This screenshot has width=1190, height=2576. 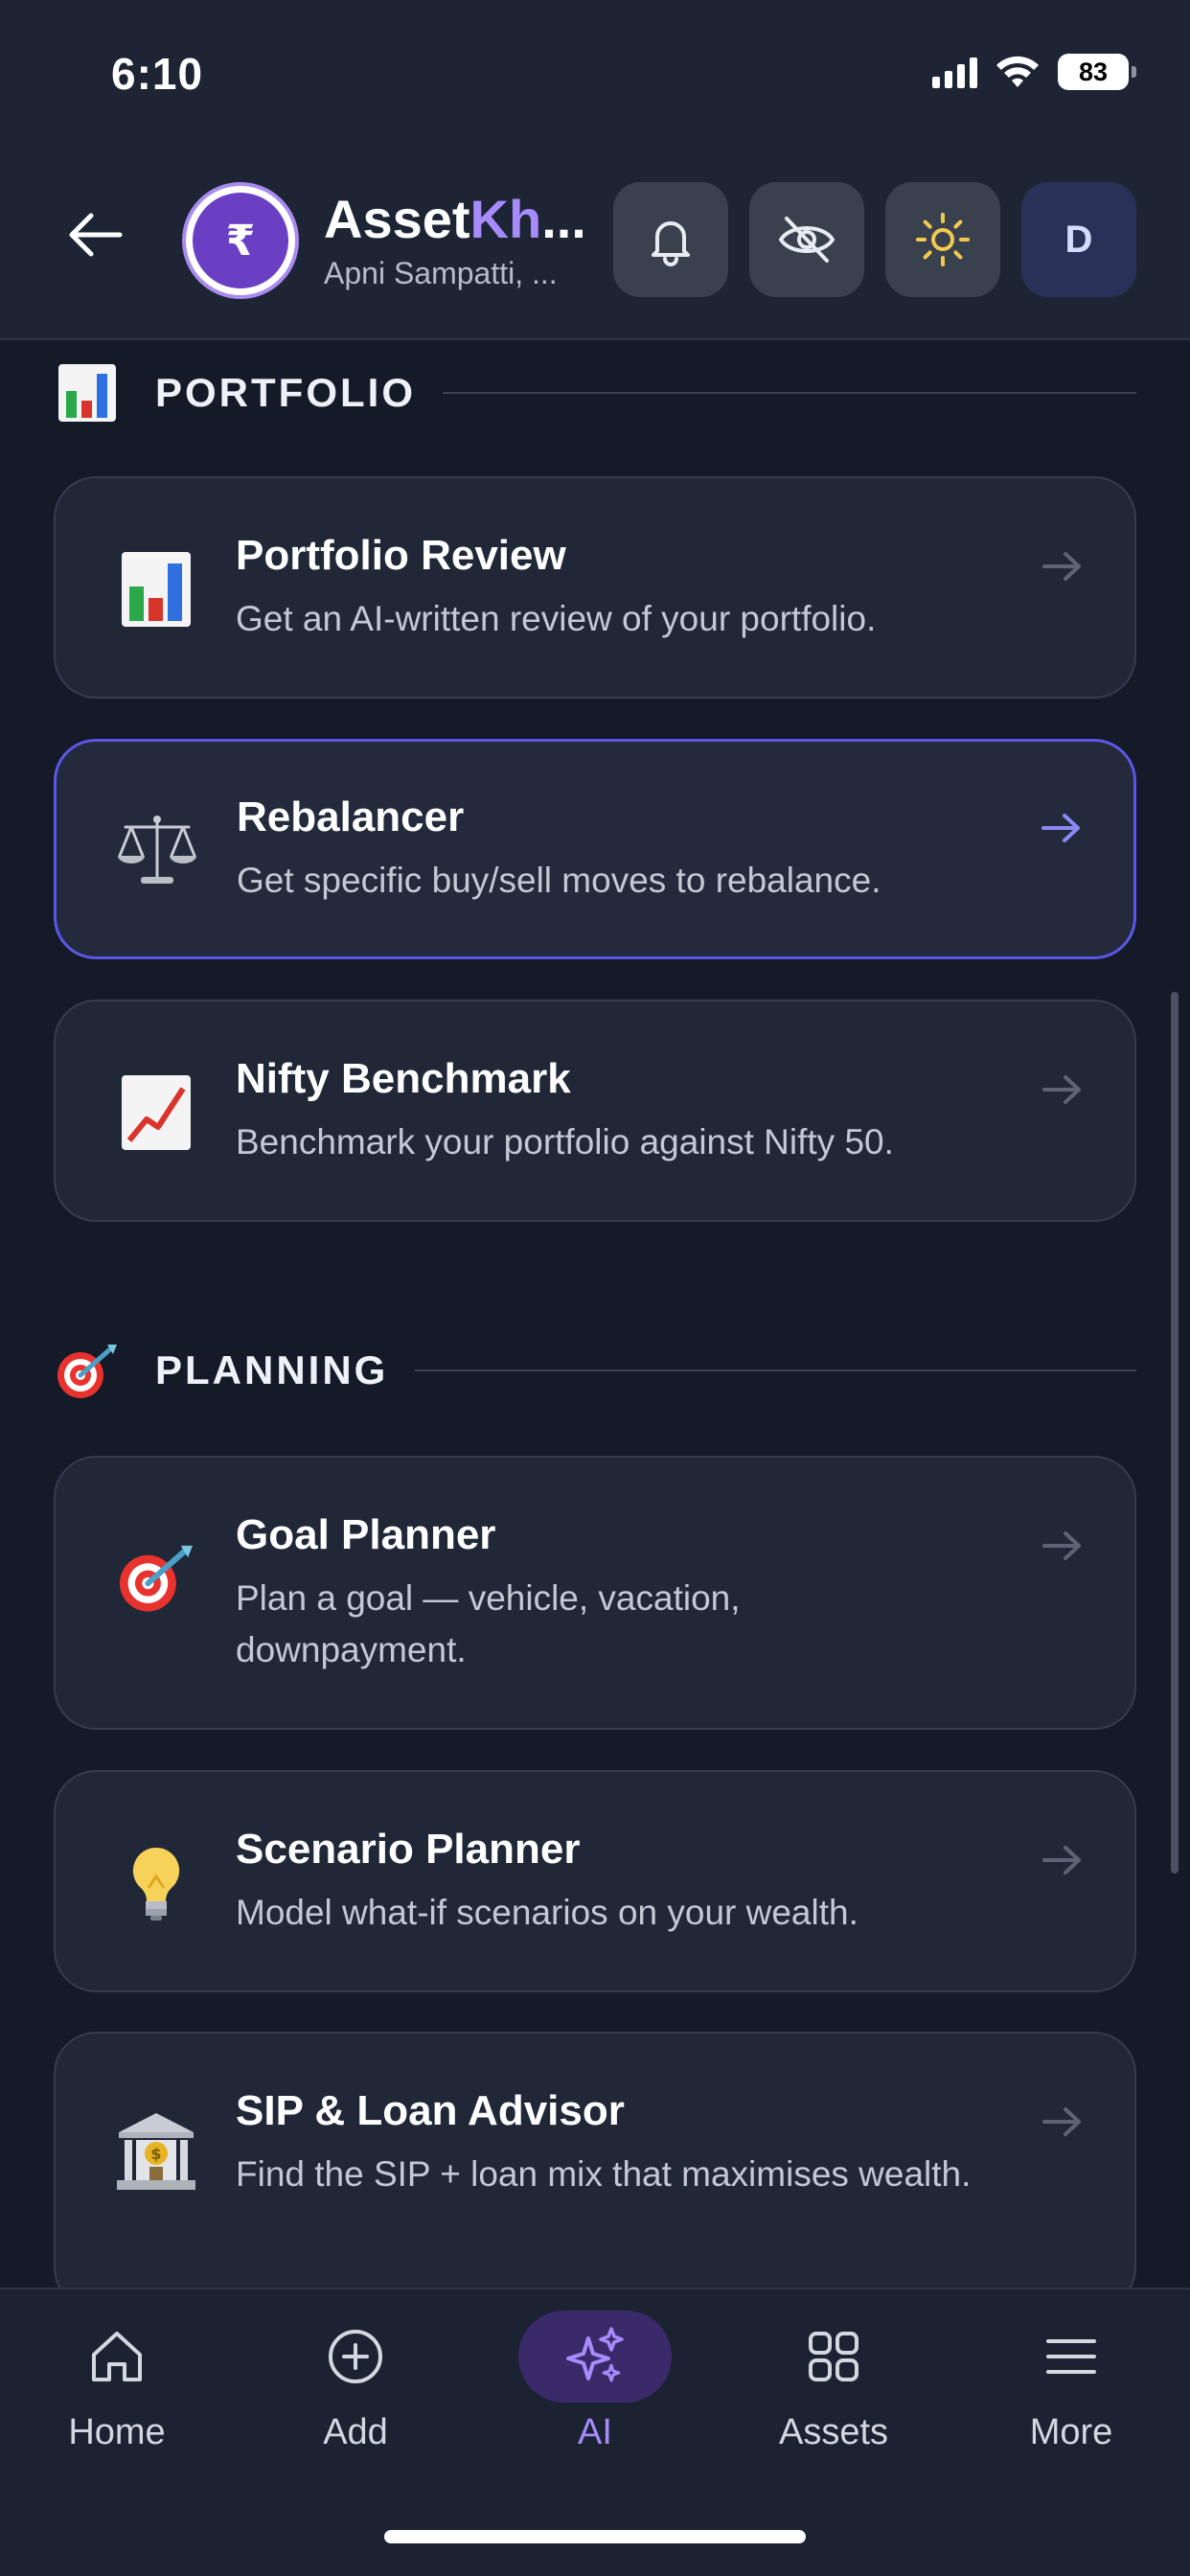 I want to click on home-icon, so click(x=117, y=2357).